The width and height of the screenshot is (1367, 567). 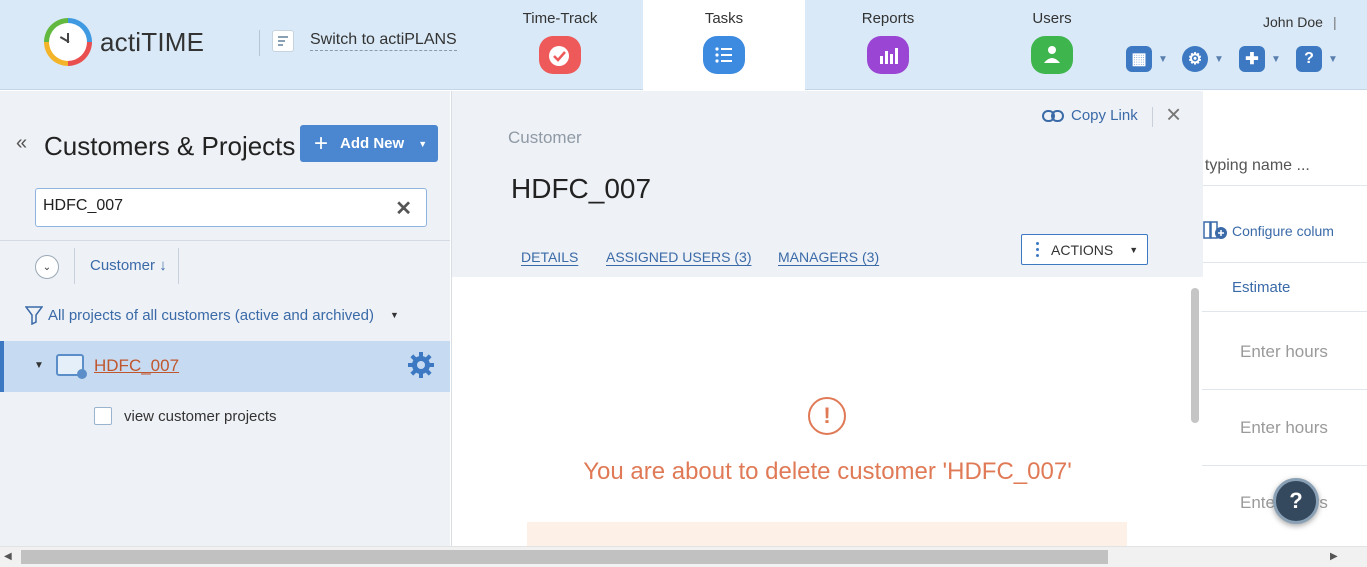 What do you see at coordinates (403, 208) in the screenshot?
I see `clear-icon: ✕` at bounding box center [403, 208].